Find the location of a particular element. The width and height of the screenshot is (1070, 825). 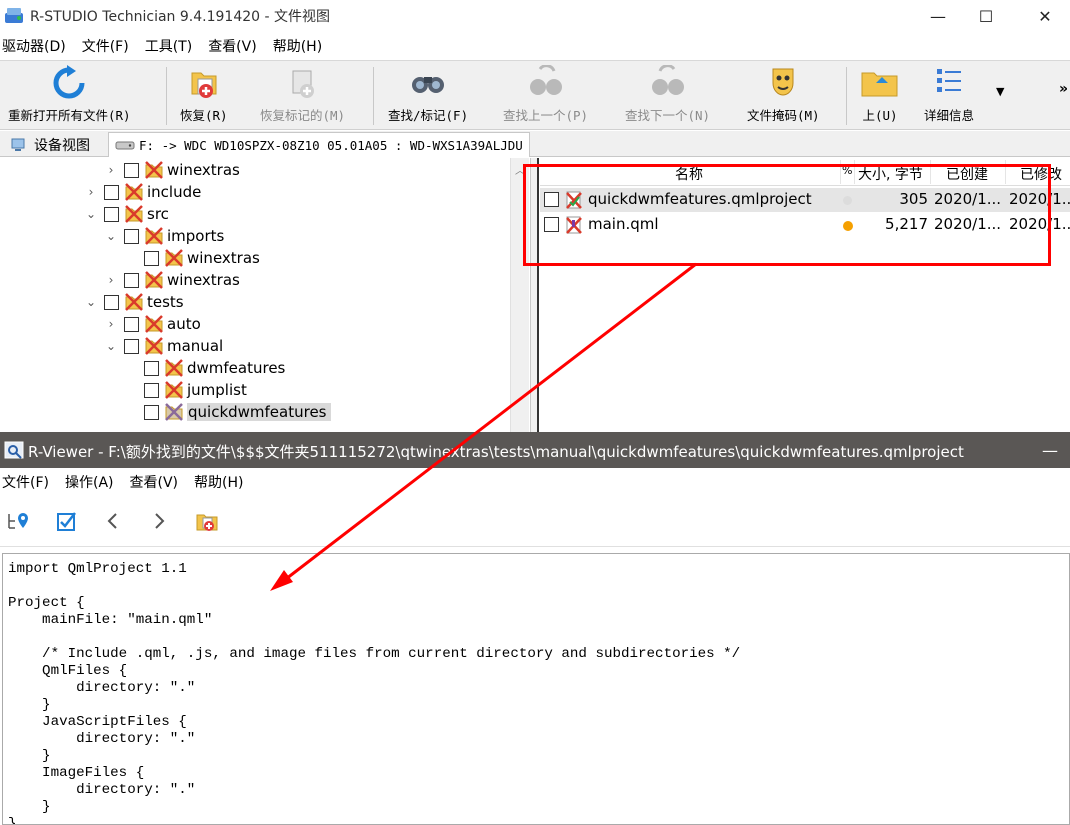

viewer-app-icon is located at coordinates (14, 450).